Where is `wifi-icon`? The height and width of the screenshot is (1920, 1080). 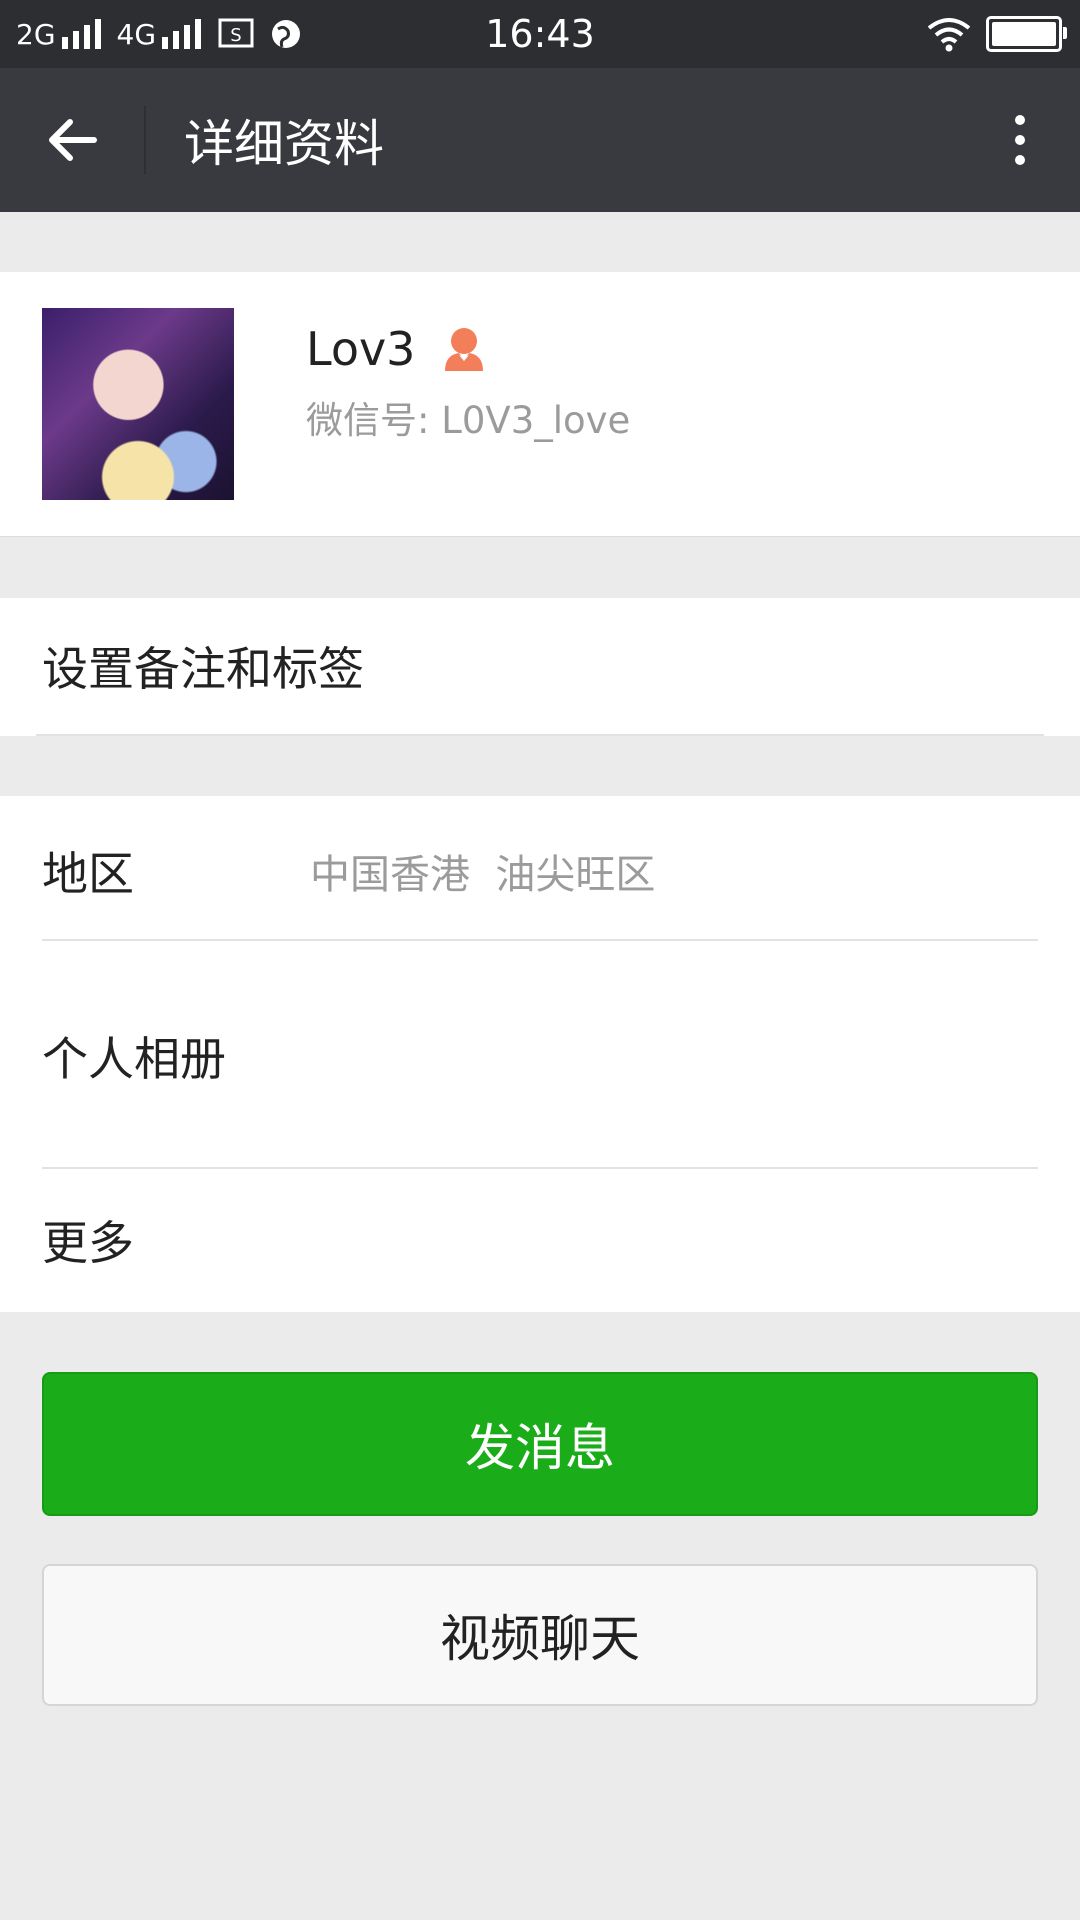
wifi-icon is located at coordinates (949, 35).